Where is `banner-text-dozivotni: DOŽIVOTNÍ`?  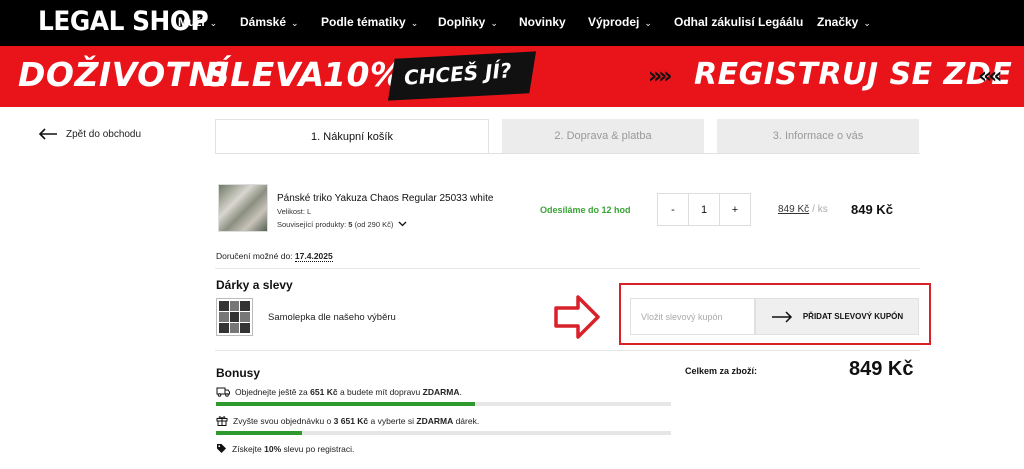 banner-text-dozivotni: DOŽIVOTNÍ is located at coordinates (124, 74).